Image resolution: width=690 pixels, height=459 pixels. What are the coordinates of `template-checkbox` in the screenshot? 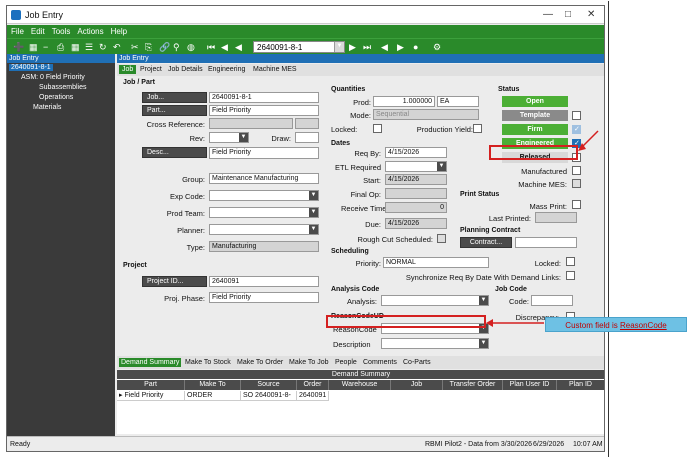 It's located at (576, 115).